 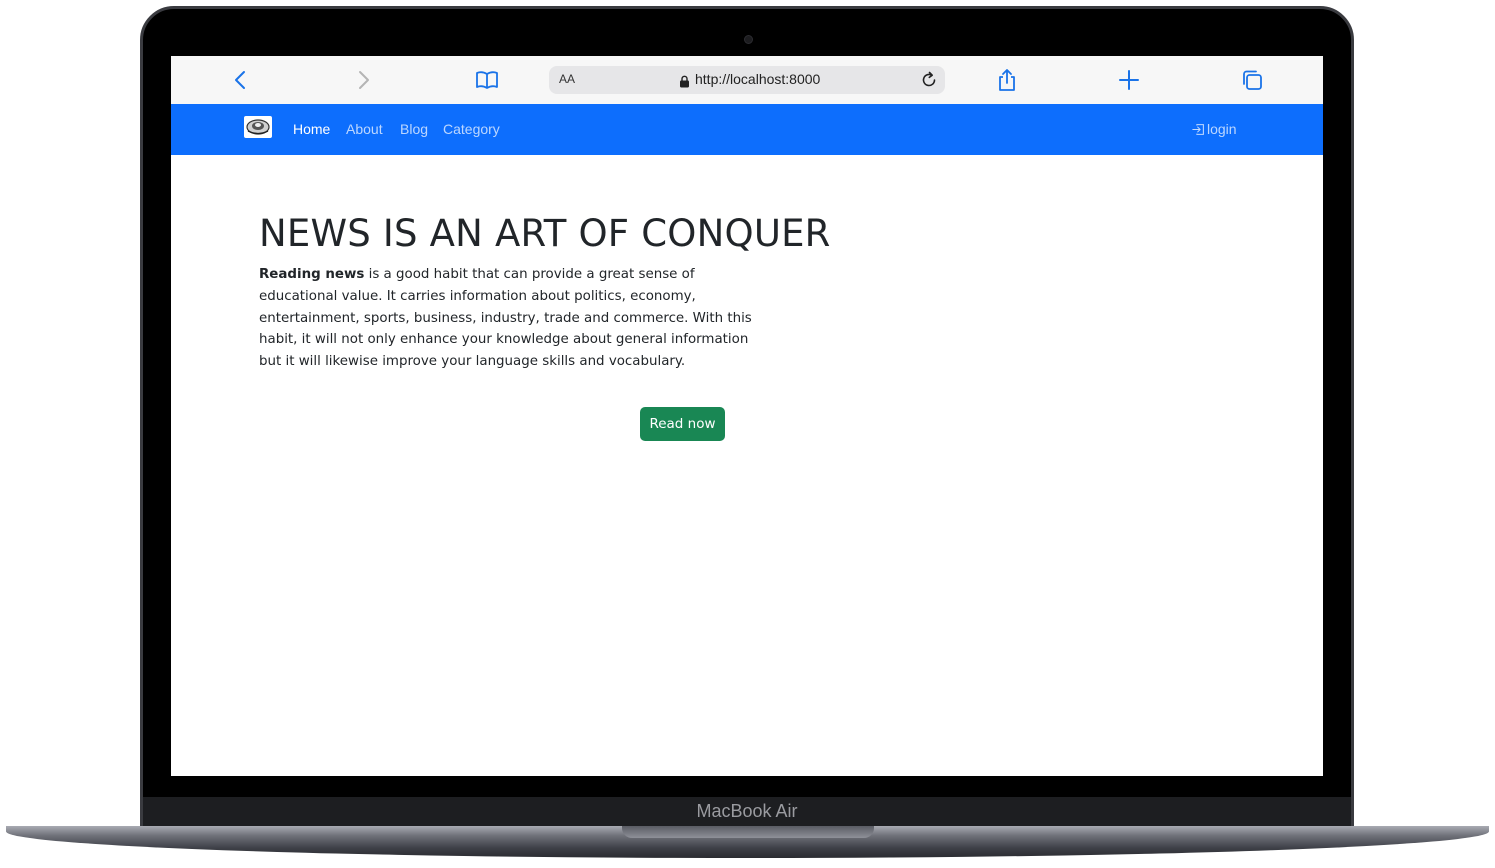 I want to click on reload-icon, so click(x=929, y=80).